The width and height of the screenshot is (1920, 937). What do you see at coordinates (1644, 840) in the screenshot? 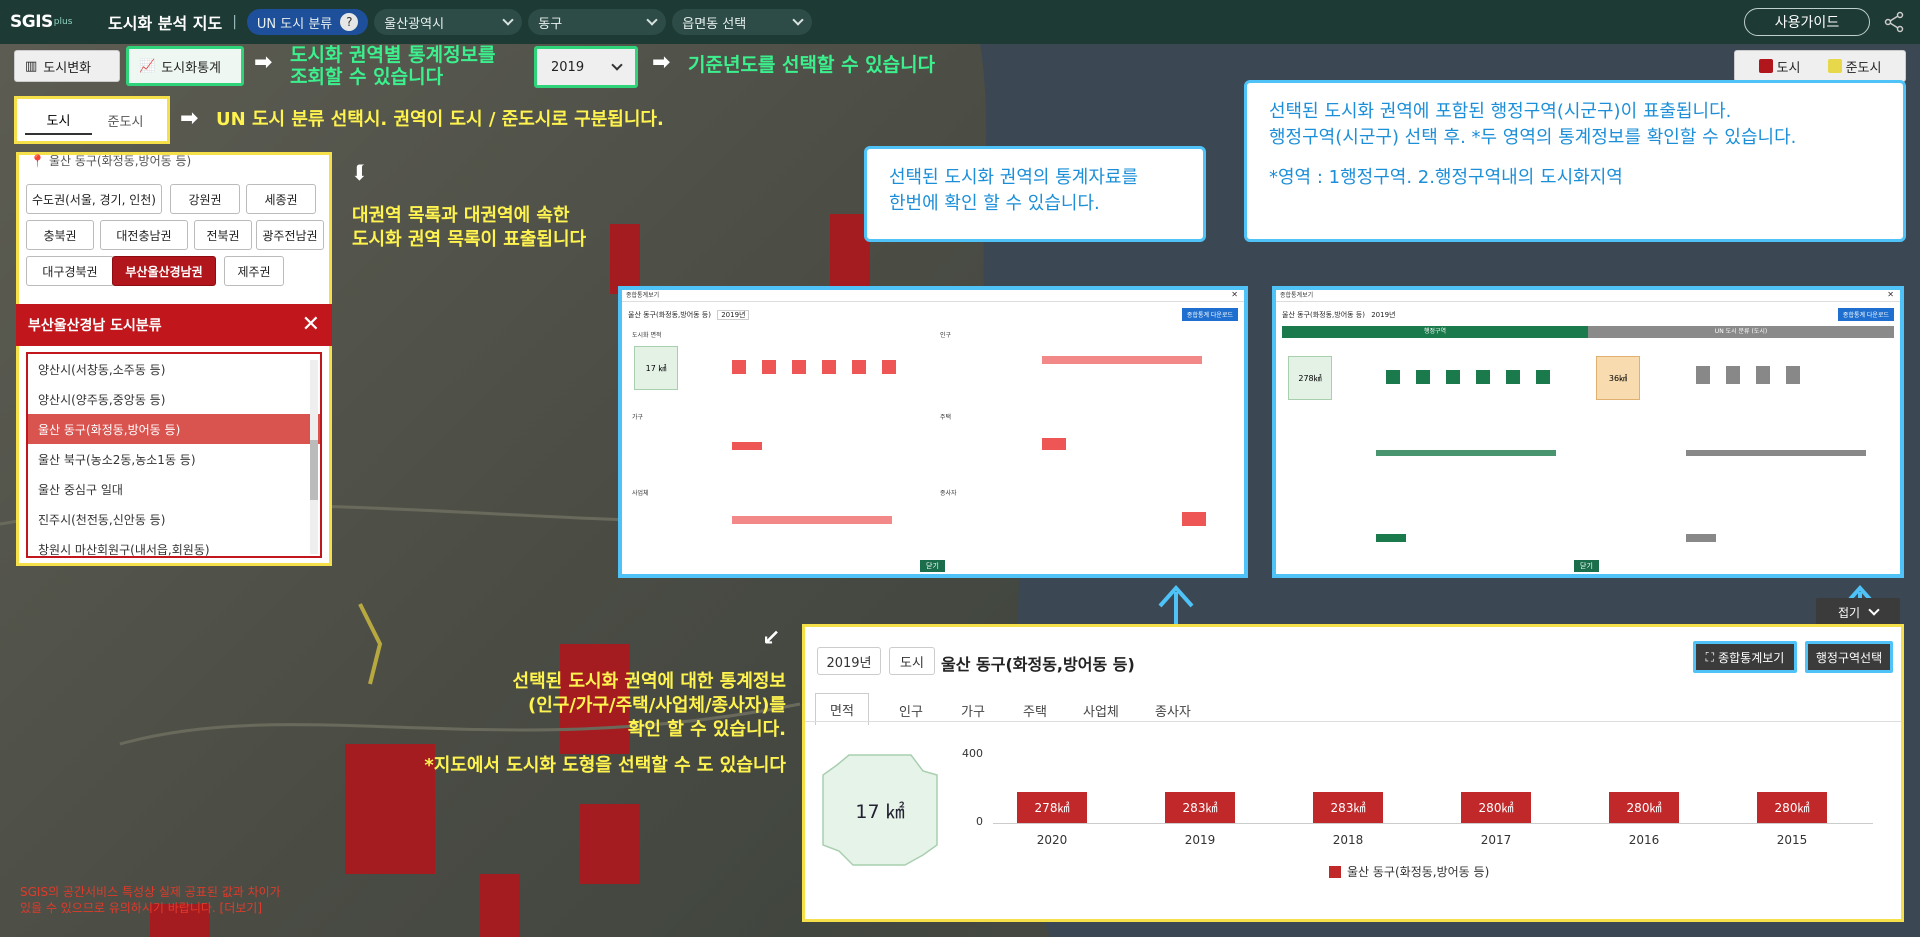
I see `x-tick: 2016` at bounding box center [1644, 840].